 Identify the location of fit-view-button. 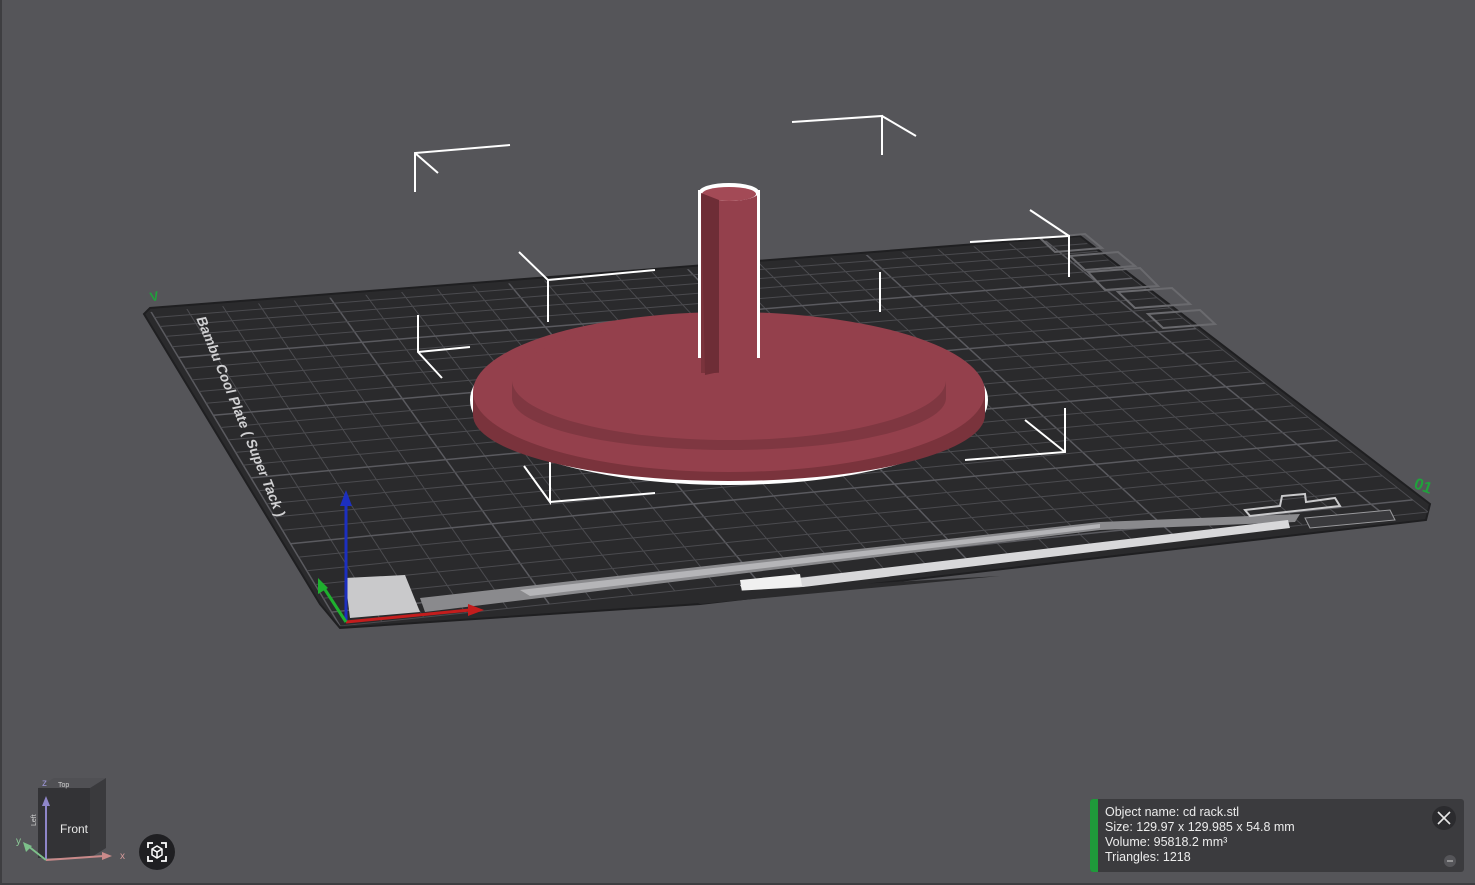
(157, 852).